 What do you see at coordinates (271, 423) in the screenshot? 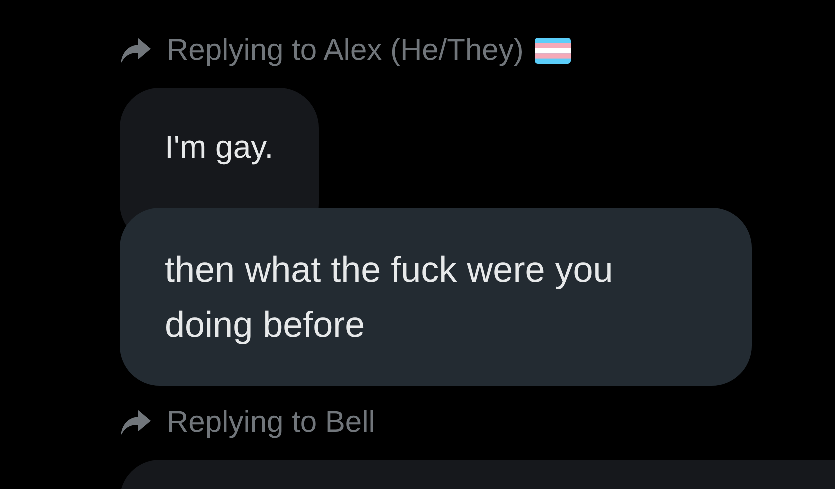
I see `reply-label: Replying to Bell` at bounding box center [271, 423].